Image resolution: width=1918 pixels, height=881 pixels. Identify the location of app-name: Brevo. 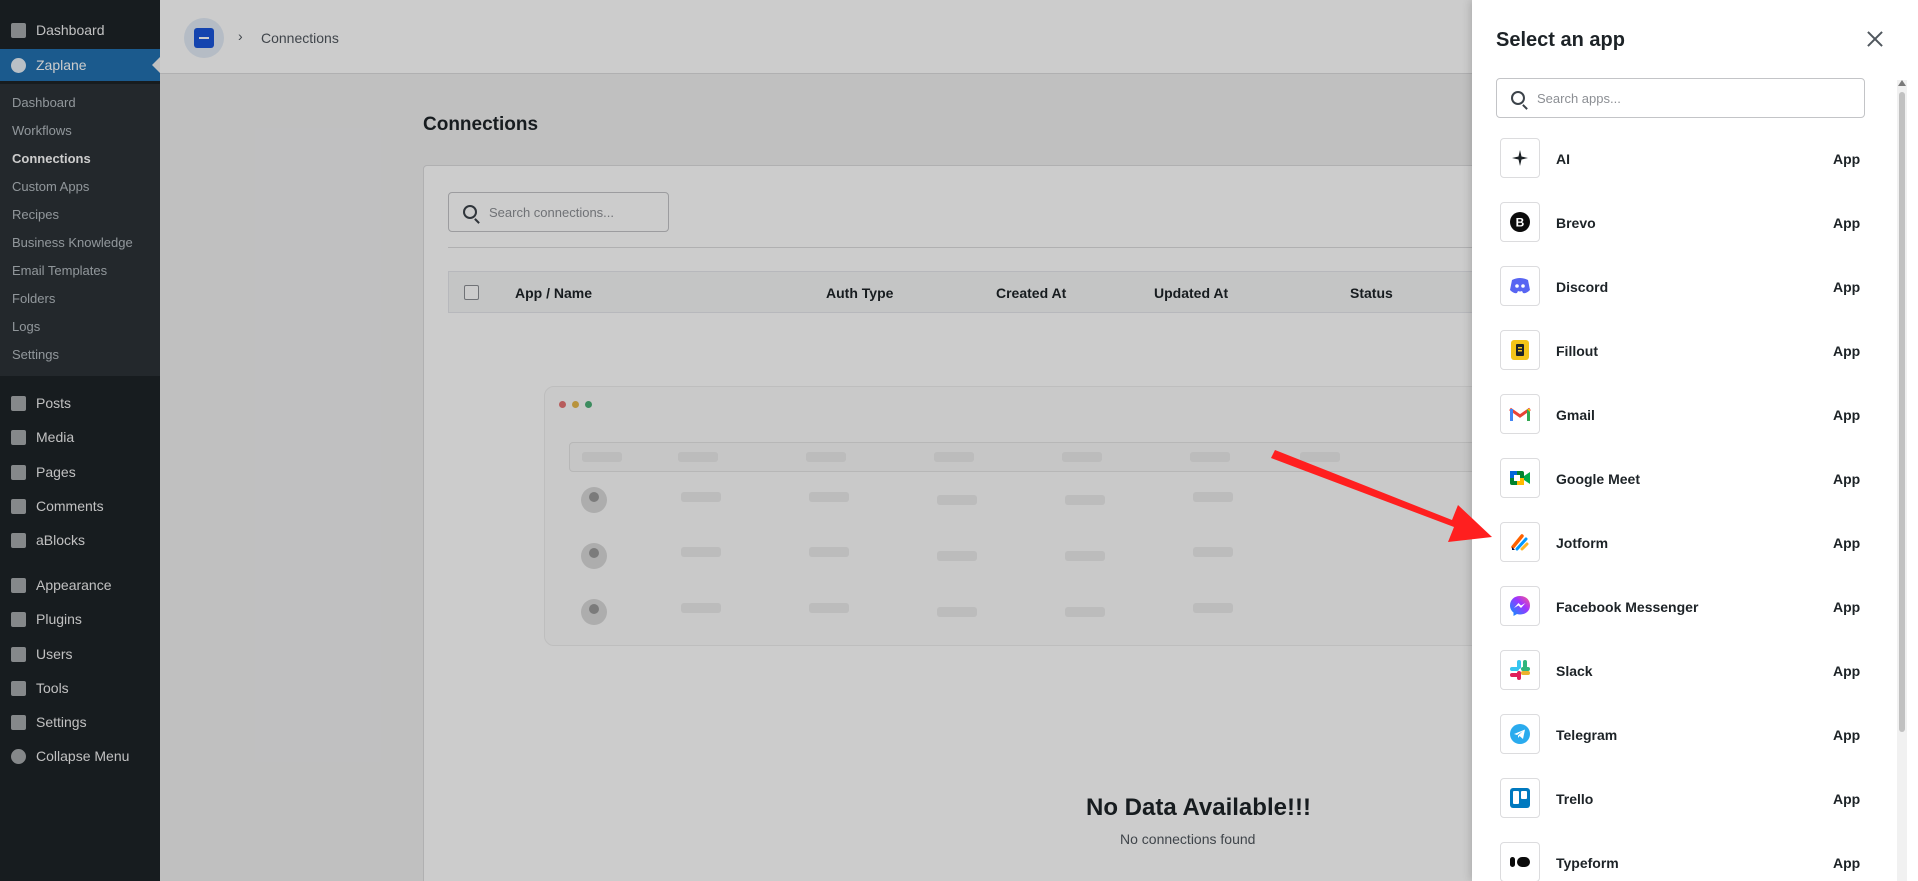
(1576, 223).